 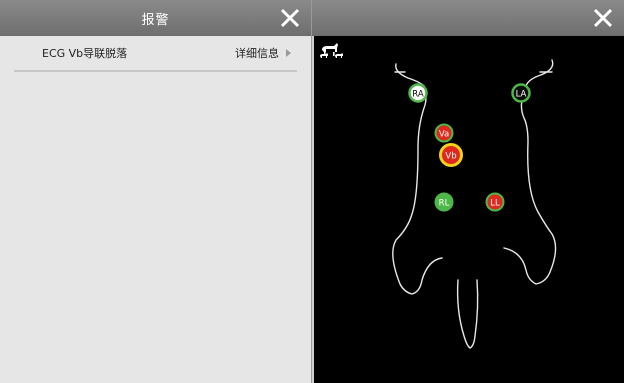 What do you see at coordinates (85, 53) in the screenshot?
I see `alarm-message: ECG Vb导联脱落` at bounding box center [85, 53].